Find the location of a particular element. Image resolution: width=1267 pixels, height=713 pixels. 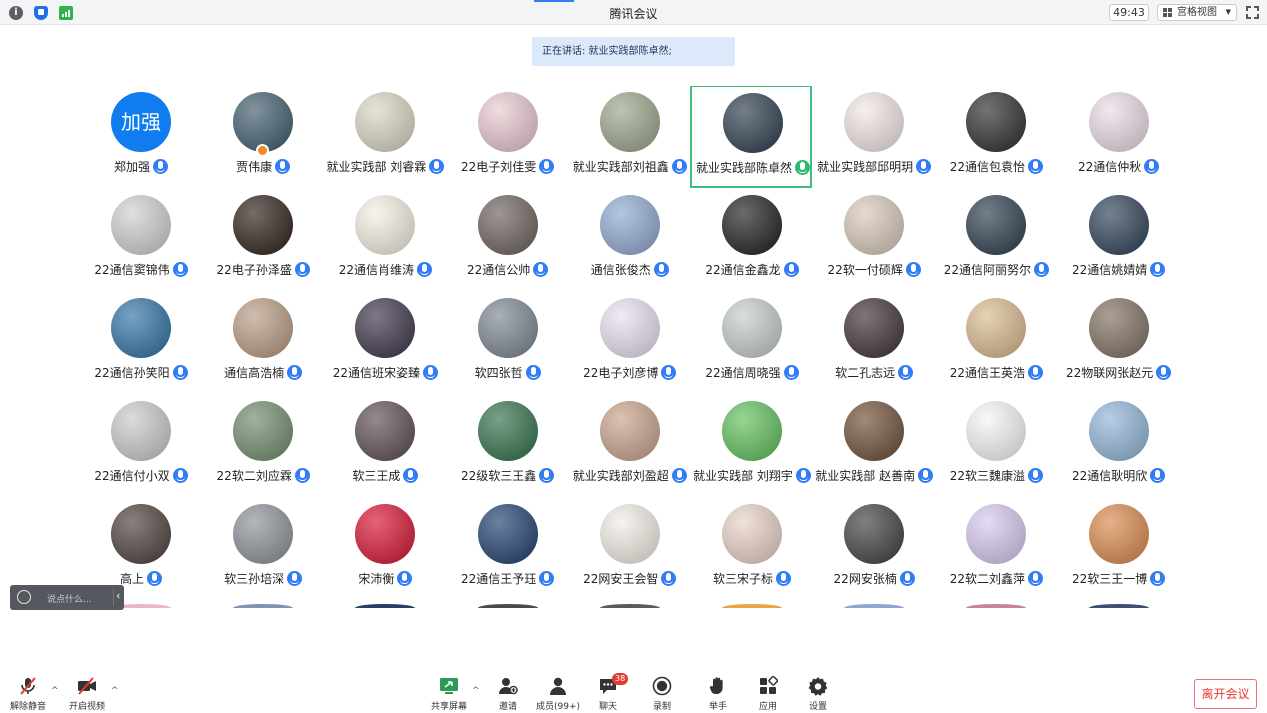

participant-tile: 22通信姚婧婧 is located at coordinates (1119, 240).